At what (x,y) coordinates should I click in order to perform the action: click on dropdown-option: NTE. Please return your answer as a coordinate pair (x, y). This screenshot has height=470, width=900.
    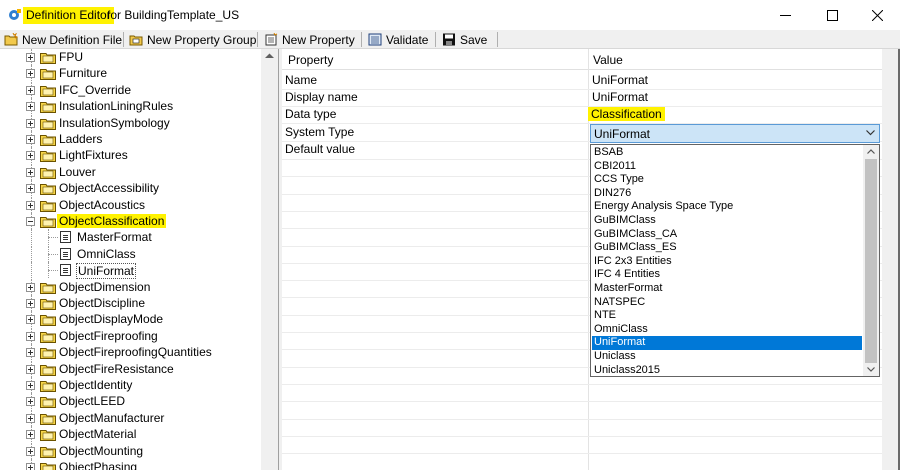
    Looking at the image, I should click on (727, 316).